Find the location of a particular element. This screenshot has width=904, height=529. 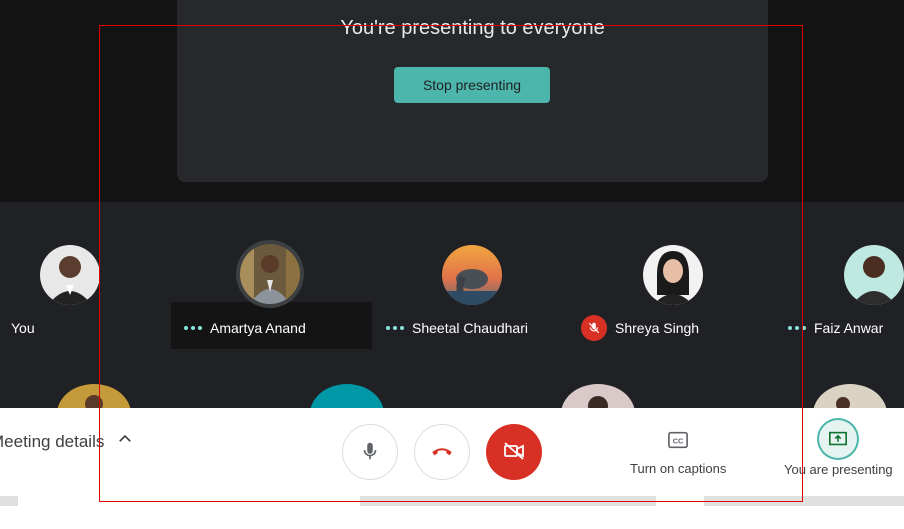

presenting-title: You're presenting to everyone is located at coordinates (472, 28).